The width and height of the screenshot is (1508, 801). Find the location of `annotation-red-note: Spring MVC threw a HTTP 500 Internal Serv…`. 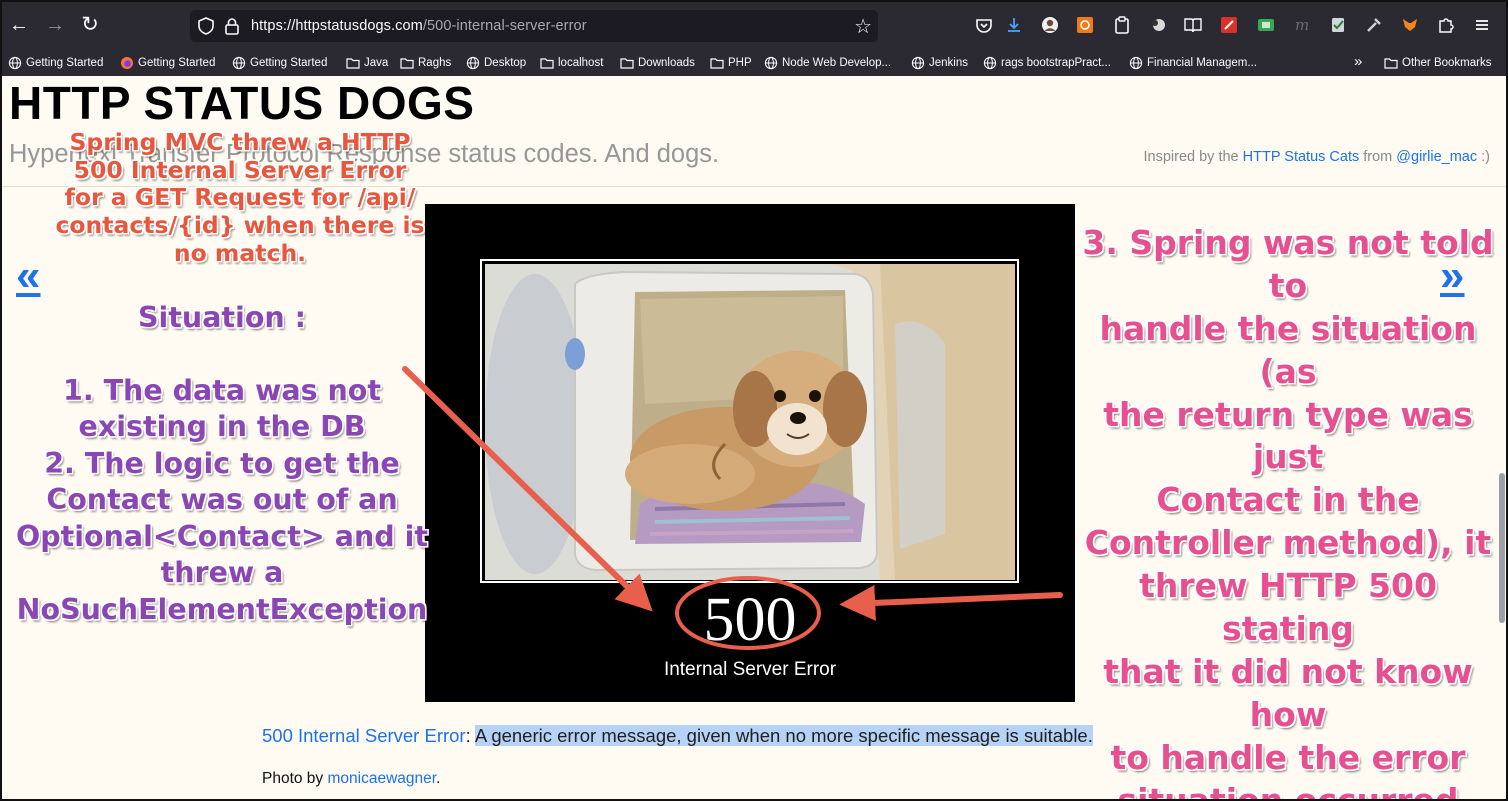

annotation-red-note: Spring MVC threw a HTTP 500 Internal Serv… is located at coordinates (240, 198).